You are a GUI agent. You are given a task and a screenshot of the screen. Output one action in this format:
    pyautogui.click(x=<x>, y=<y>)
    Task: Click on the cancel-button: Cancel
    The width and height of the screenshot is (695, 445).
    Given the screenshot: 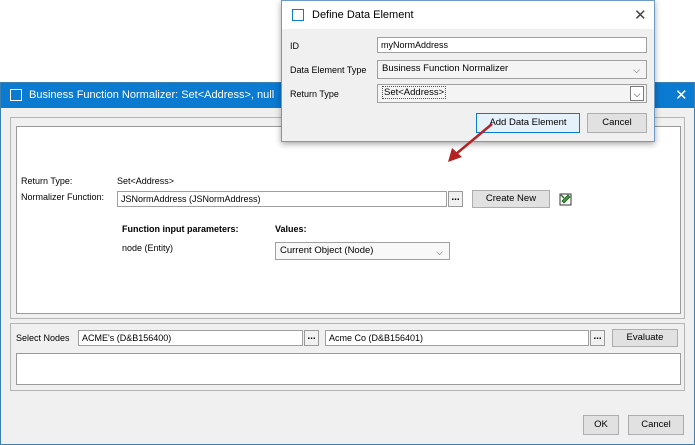 What is the action you would take?
    pyautogui.click(x=656, y=425)
    